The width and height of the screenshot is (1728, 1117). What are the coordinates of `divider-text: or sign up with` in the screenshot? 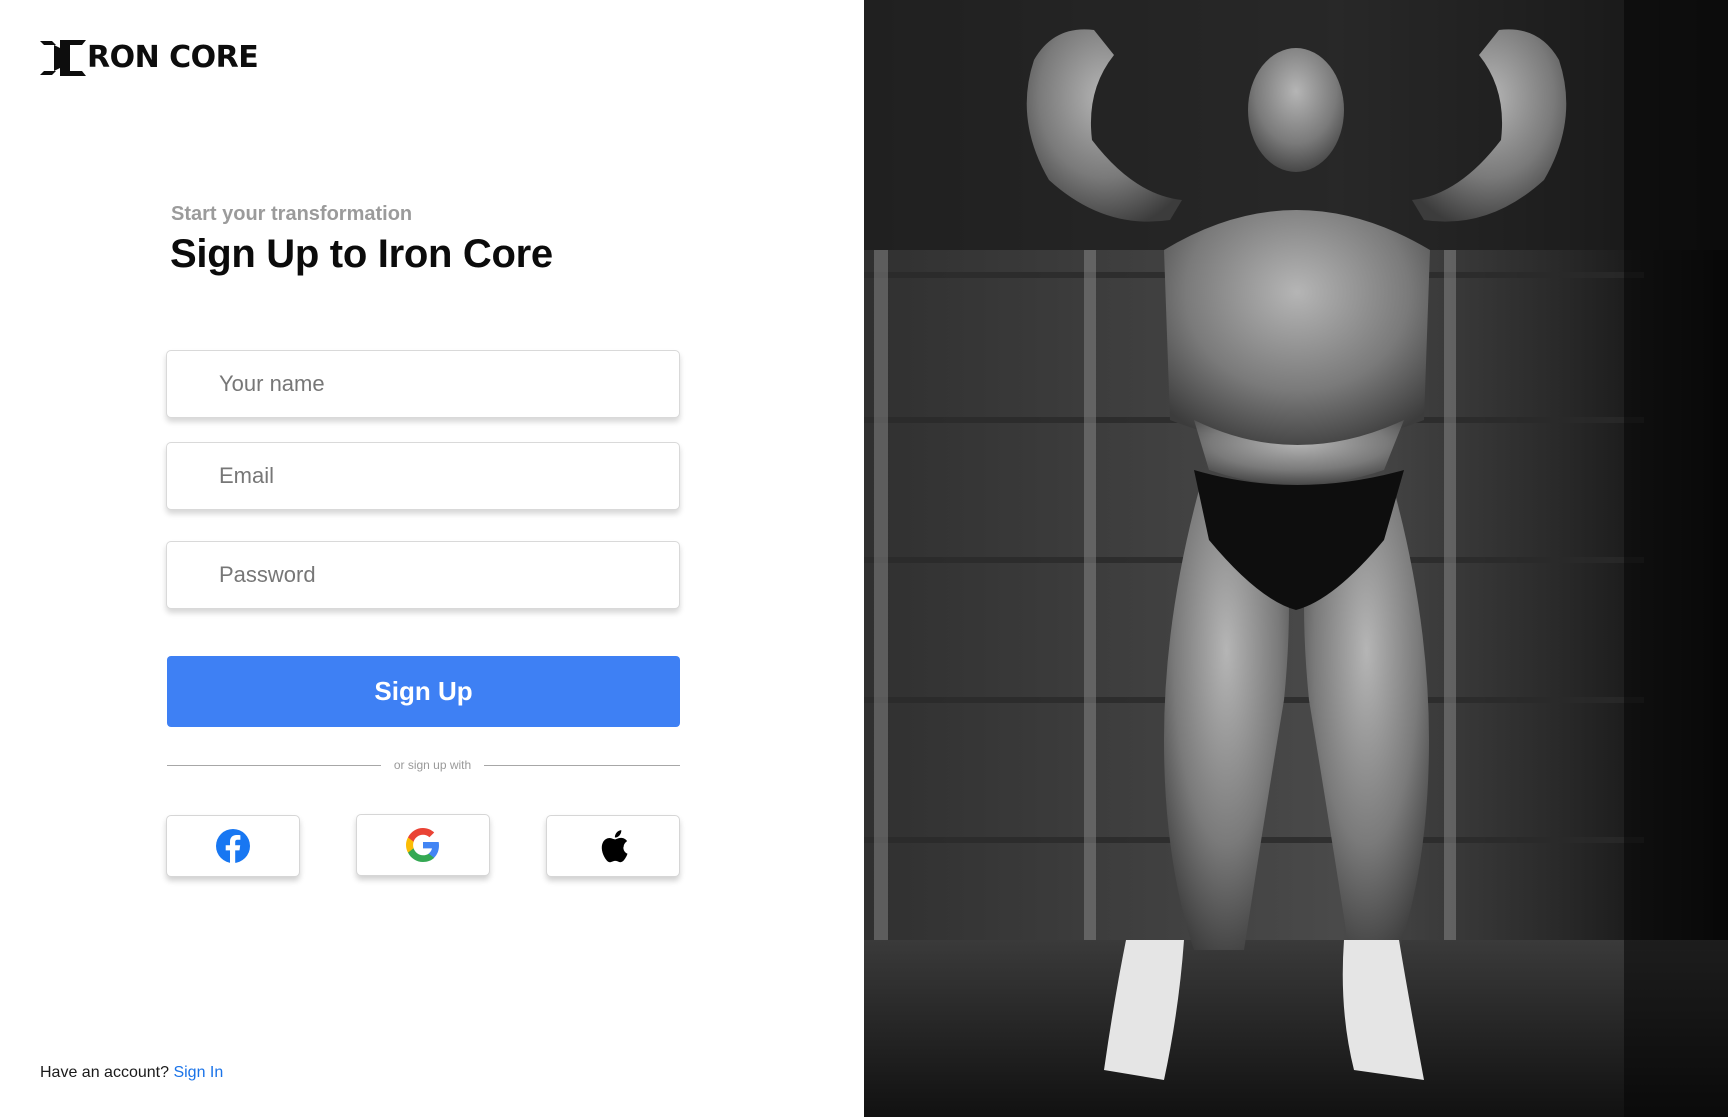 It's located at (432, 765).